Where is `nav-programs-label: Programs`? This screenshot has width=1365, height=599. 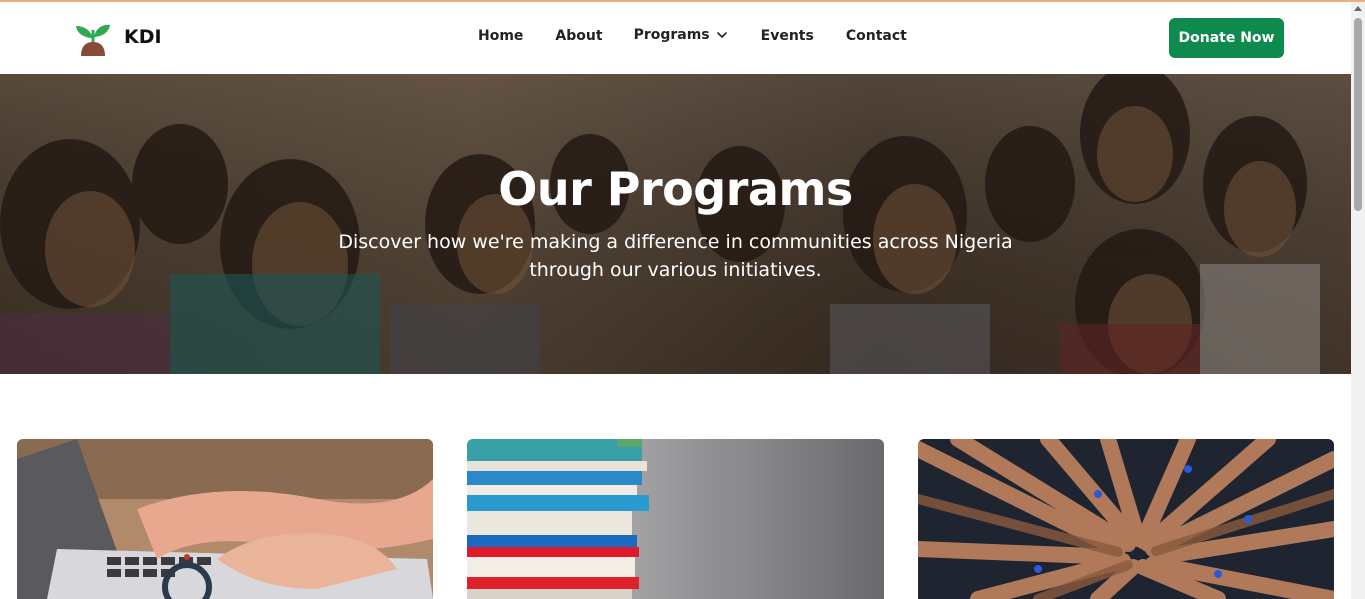 nav-programs-label: Programs is located at coordinates (671, 35).